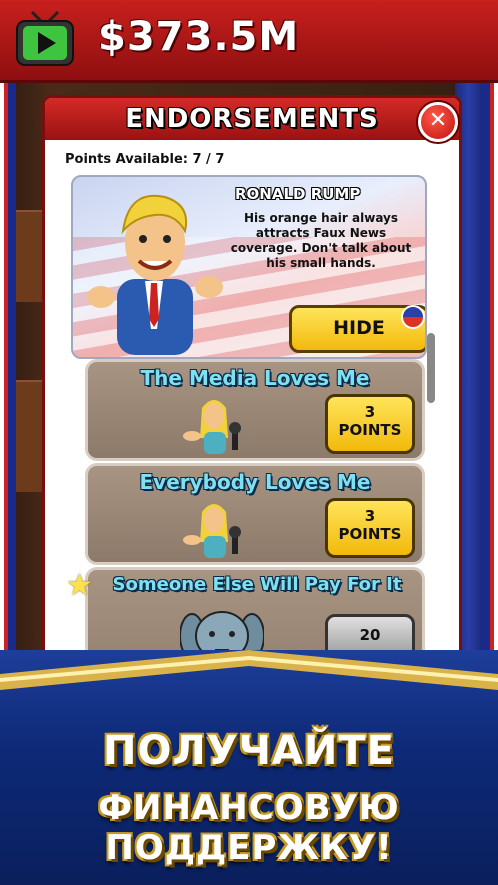 The height and width of the screenshot is (885, 498). What do you see at coordinates (8, 380) in the screenshot?
I see `flag-stripe-left` at bounding box center [8, 380].